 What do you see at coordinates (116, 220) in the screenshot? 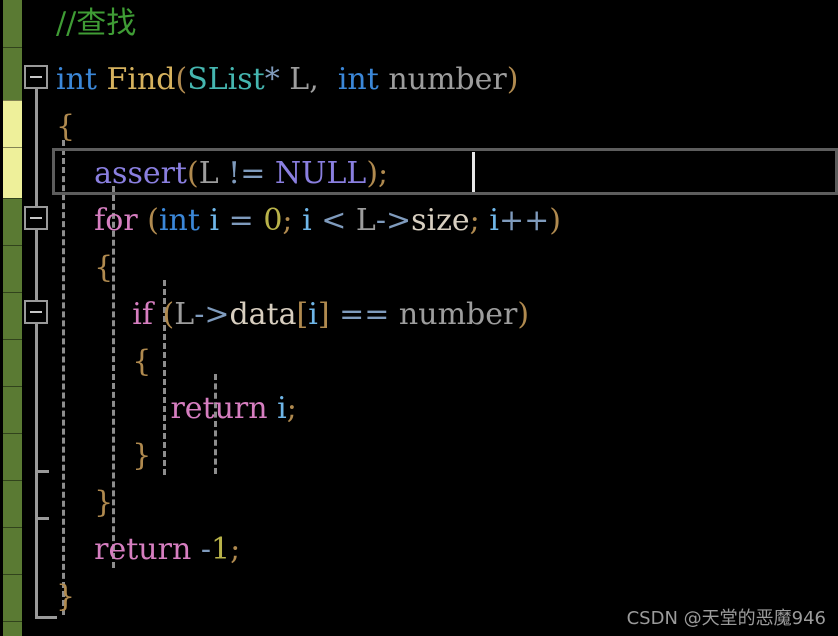
I see `token-control: for` at bounding box center [116, 220].